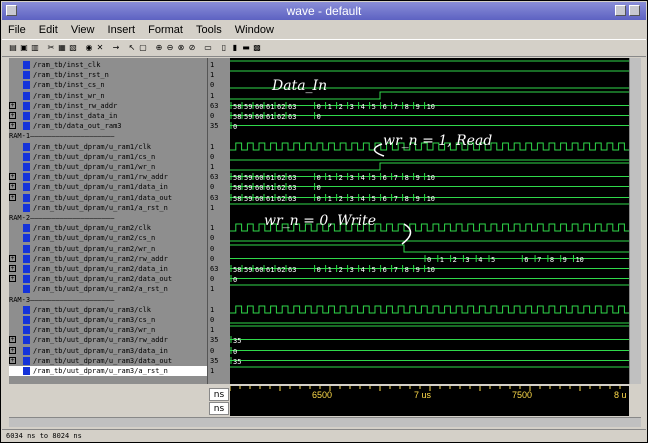 The image size is (648, 443). I want to click on wave-10-step, so click(429, 166).